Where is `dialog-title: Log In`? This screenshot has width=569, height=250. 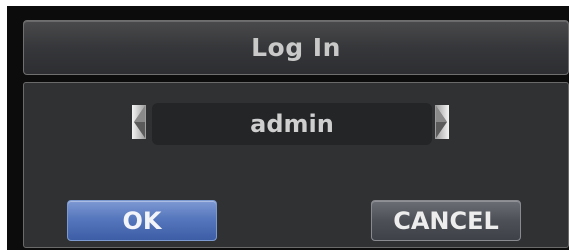
dialog-title: Log In is located at coordinates (296, 47).